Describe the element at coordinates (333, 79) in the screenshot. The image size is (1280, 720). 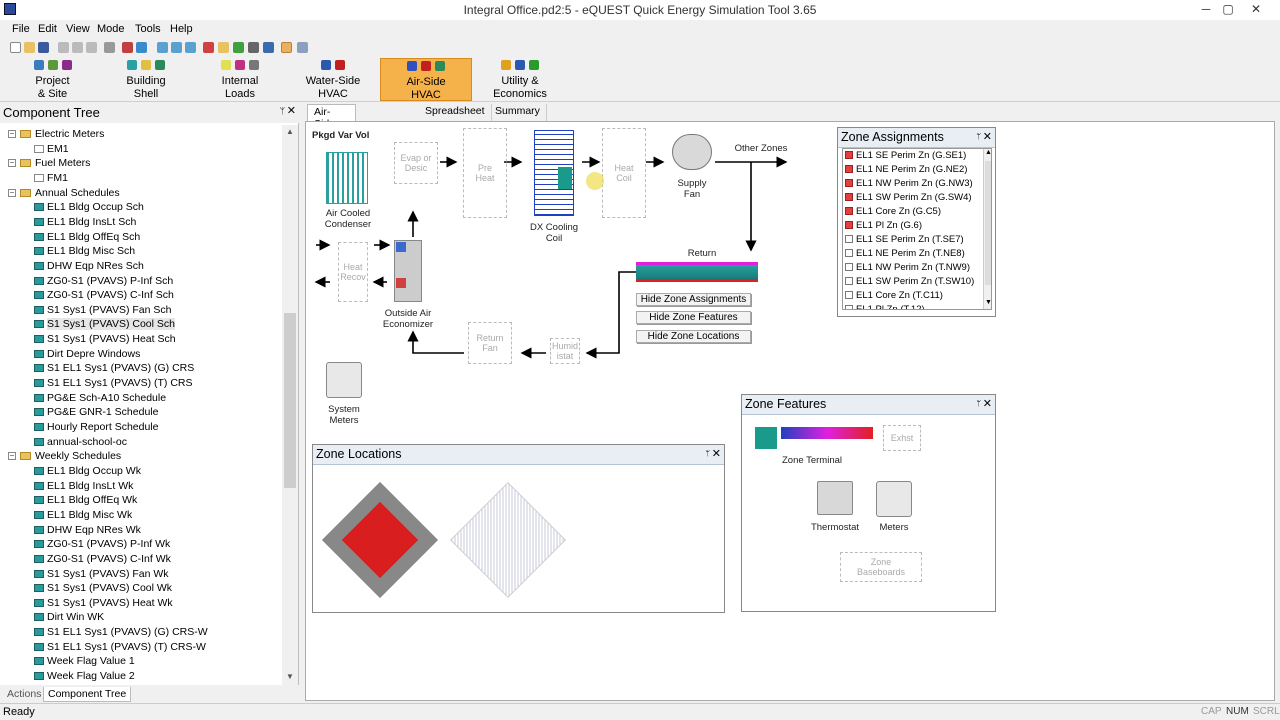
I see `mode-water-side-hvac: Water-Side HVAC` at that location.